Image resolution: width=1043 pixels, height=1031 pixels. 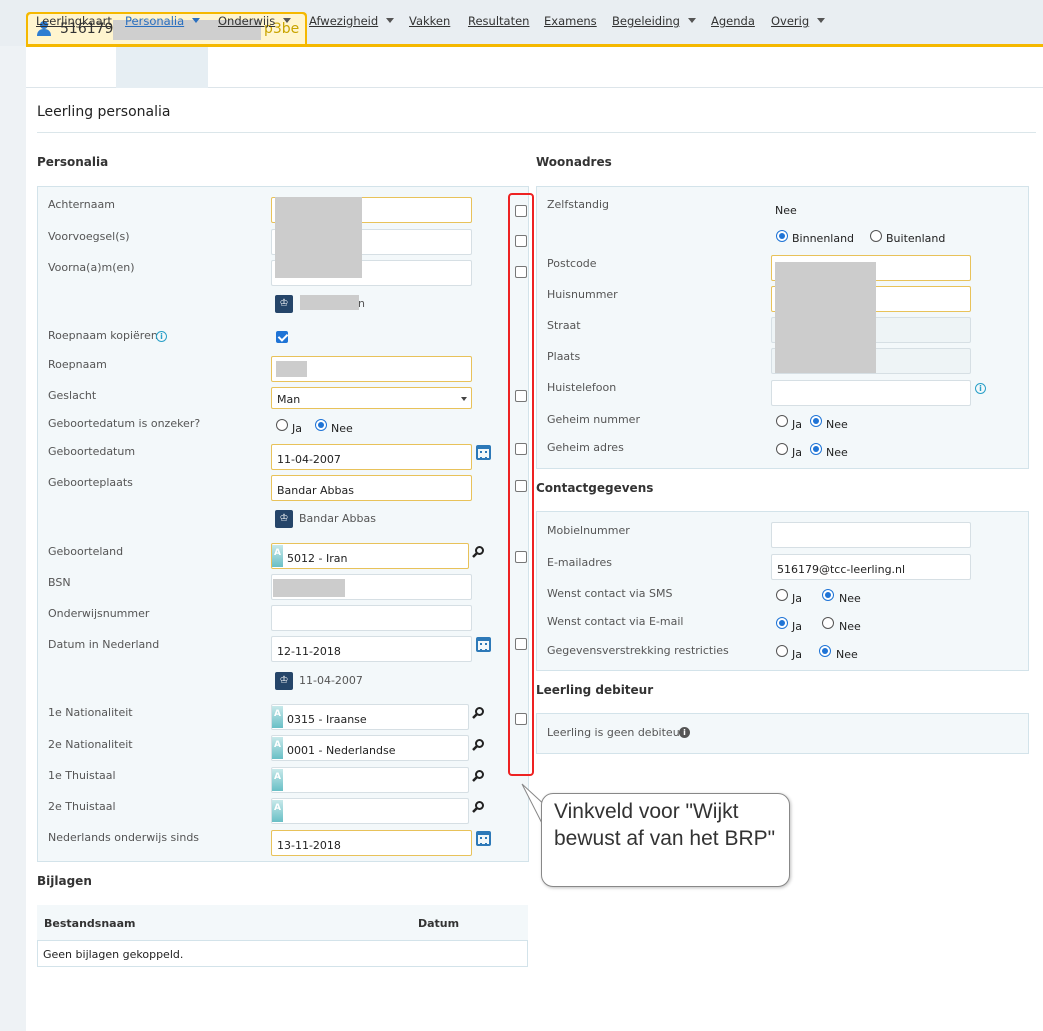 What do you see at coordinates (371, 843) in the screenshot?
I see `nl-onderwijs-field: 13-11-2018` at bounding box center [371, 843].